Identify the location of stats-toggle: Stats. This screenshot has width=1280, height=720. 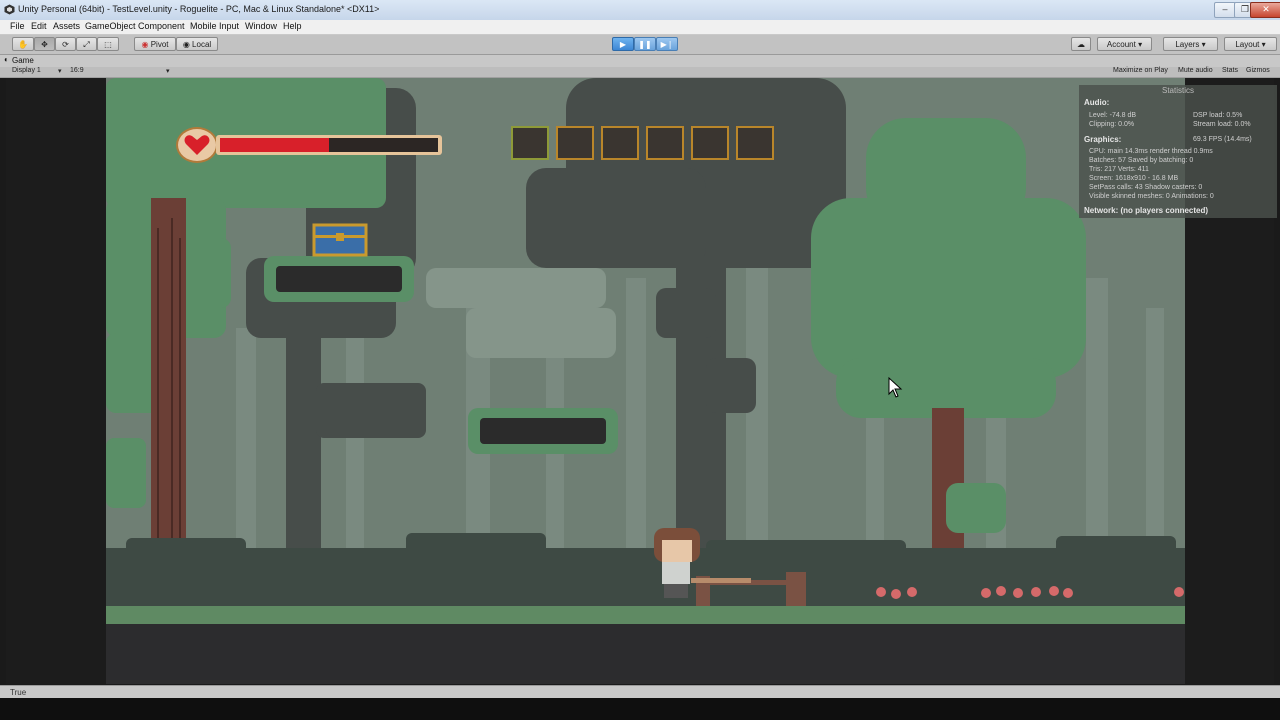
(1230, 70).